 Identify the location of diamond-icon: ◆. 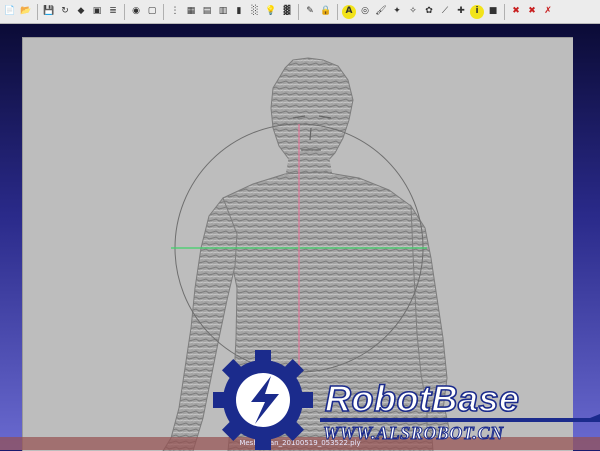
(81, 12).